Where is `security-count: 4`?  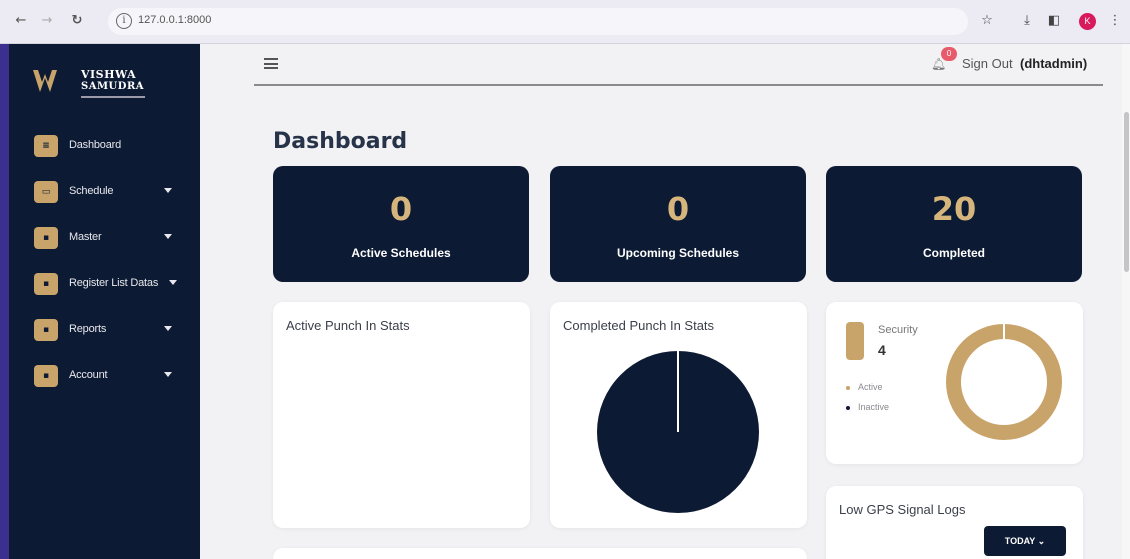 security-count: 4 is located at coordinates (882, 350).